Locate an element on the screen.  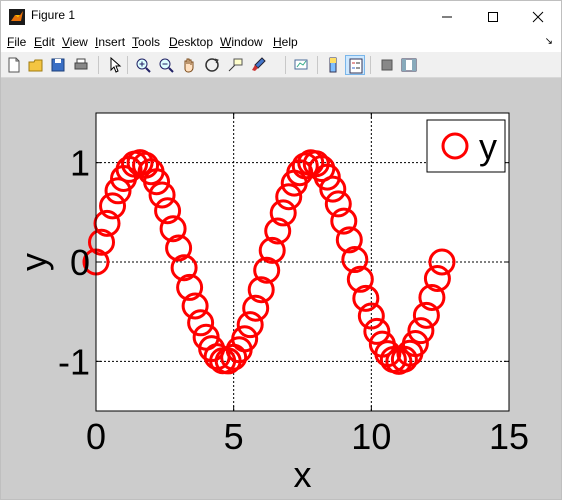
zoom-out-button is located at coordinates (166, 65).